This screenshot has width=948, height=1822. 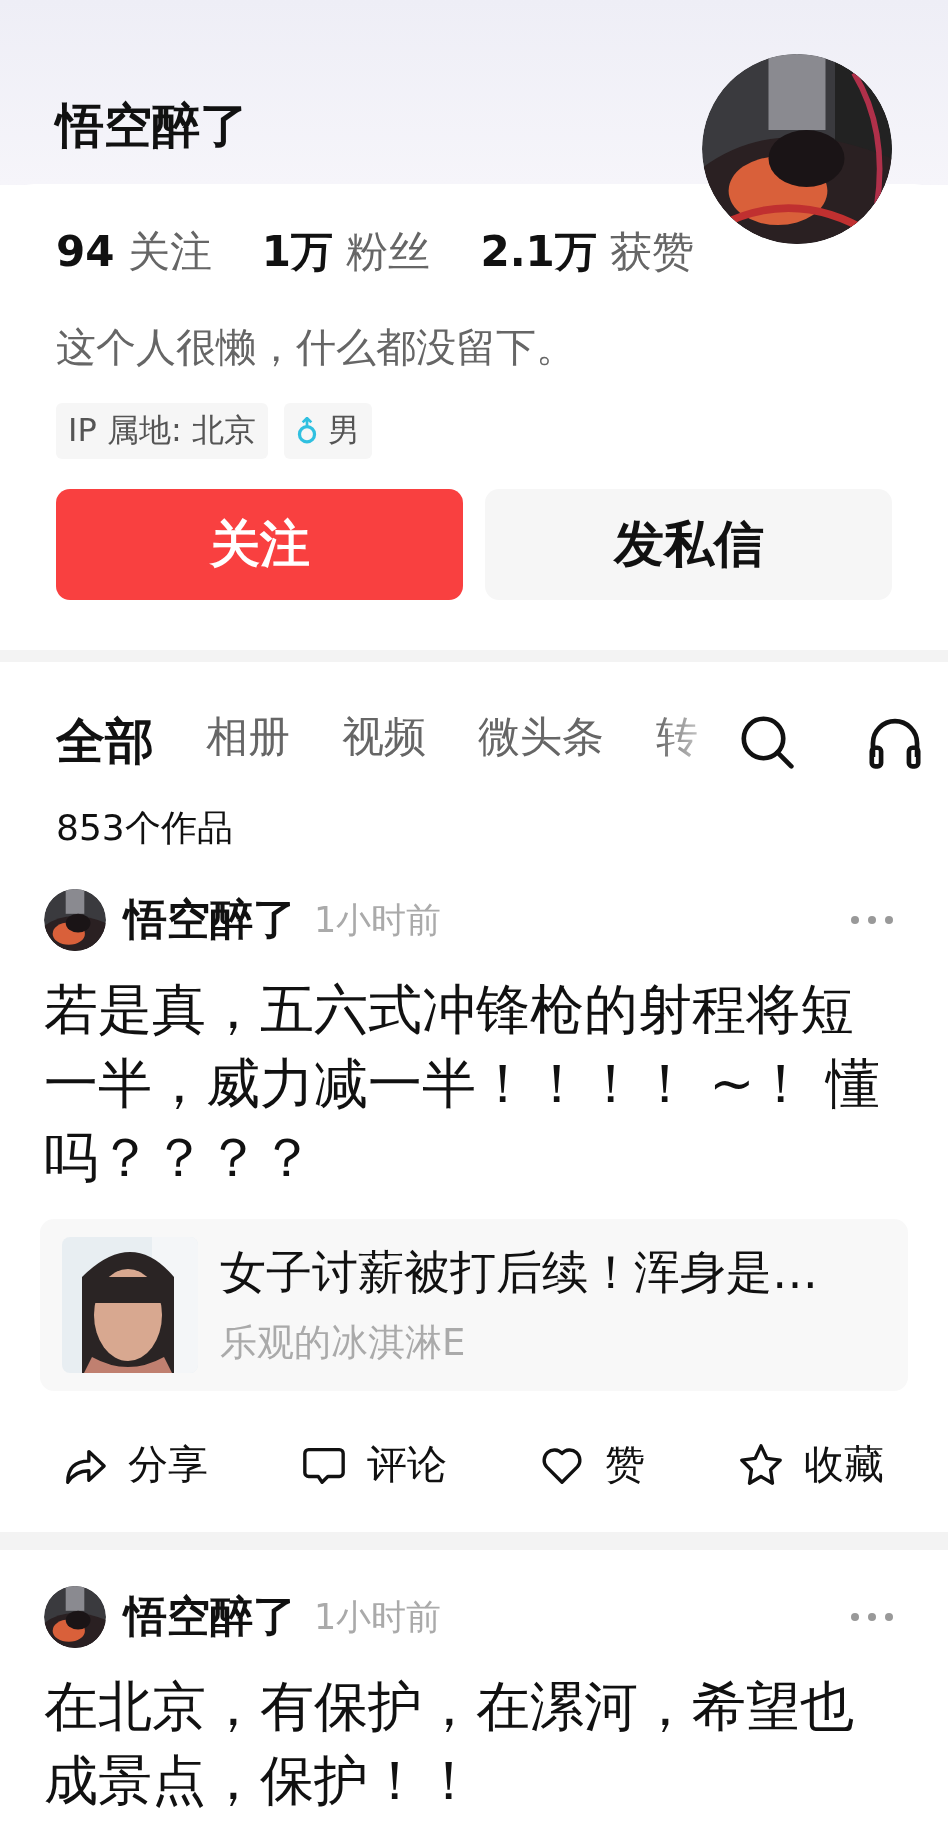 I want to click on tab: 全部, so click(x=105, y=742).